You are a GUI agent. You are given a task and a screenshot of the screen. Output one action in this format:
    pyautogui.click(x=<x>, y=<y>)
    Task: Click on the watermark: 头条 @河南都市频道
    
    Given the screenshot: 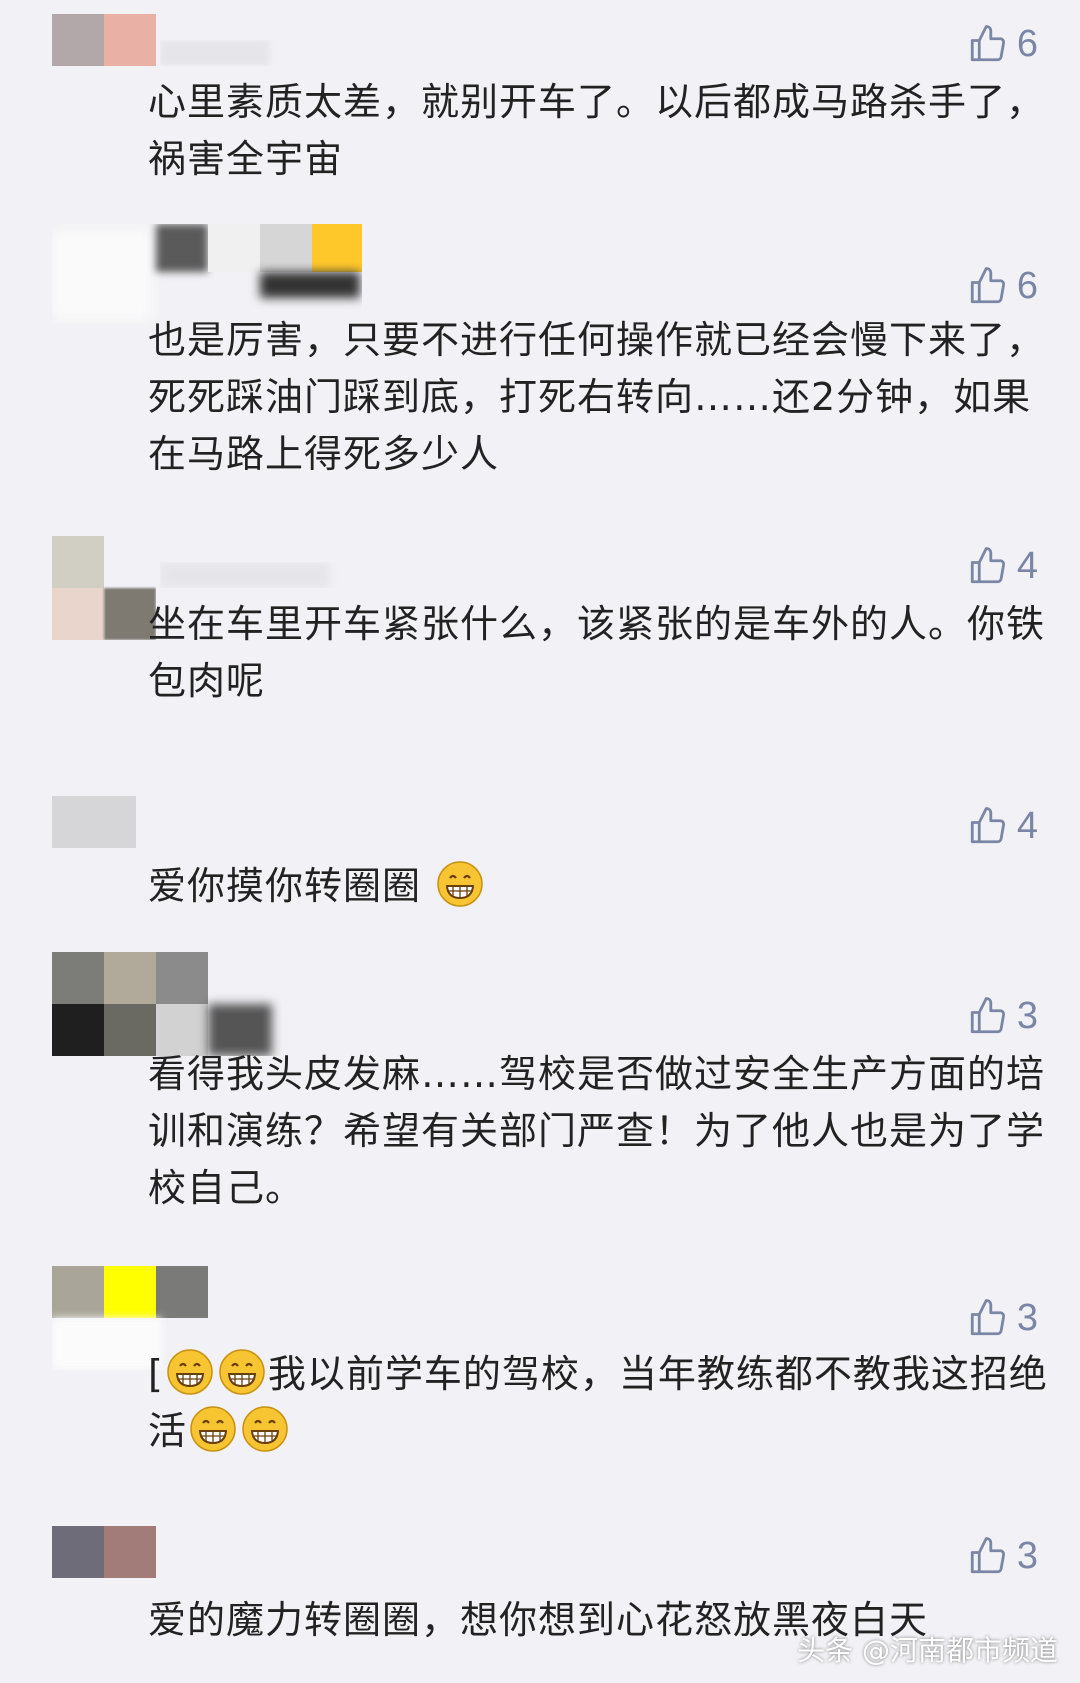 What is the action you would take?
    pyautogui.click(x=927, y=1650)
    